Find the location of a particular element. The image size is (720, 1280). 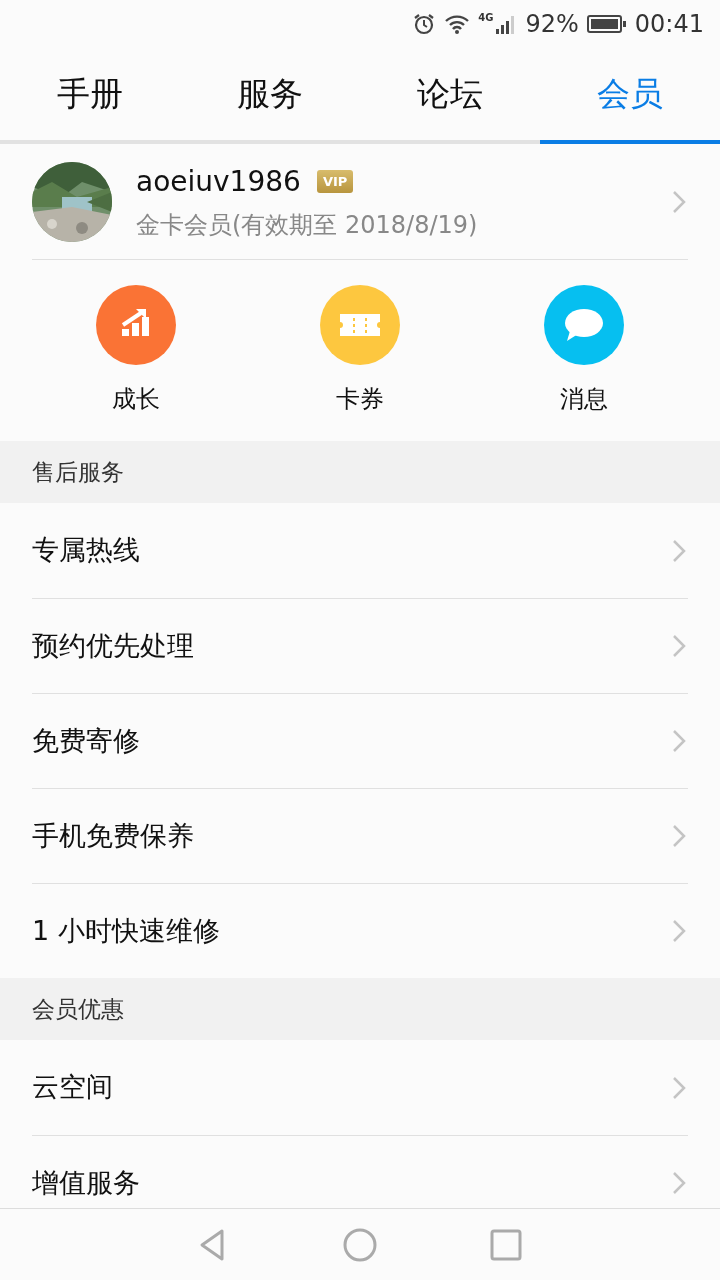

username: aoeiuv1986 is located at coordinates (218, 181).